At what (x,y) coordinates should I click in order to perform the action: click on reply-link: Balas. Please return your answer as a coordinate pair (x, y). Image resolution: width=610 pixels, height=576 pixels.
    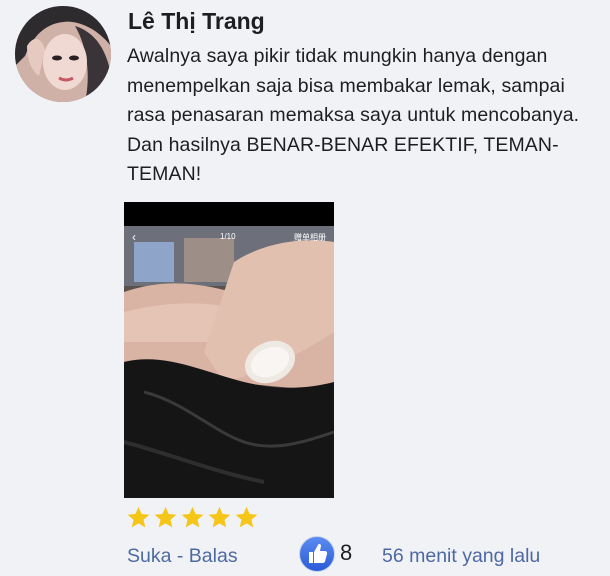
    Looking at the image, I should click on (213, 556).